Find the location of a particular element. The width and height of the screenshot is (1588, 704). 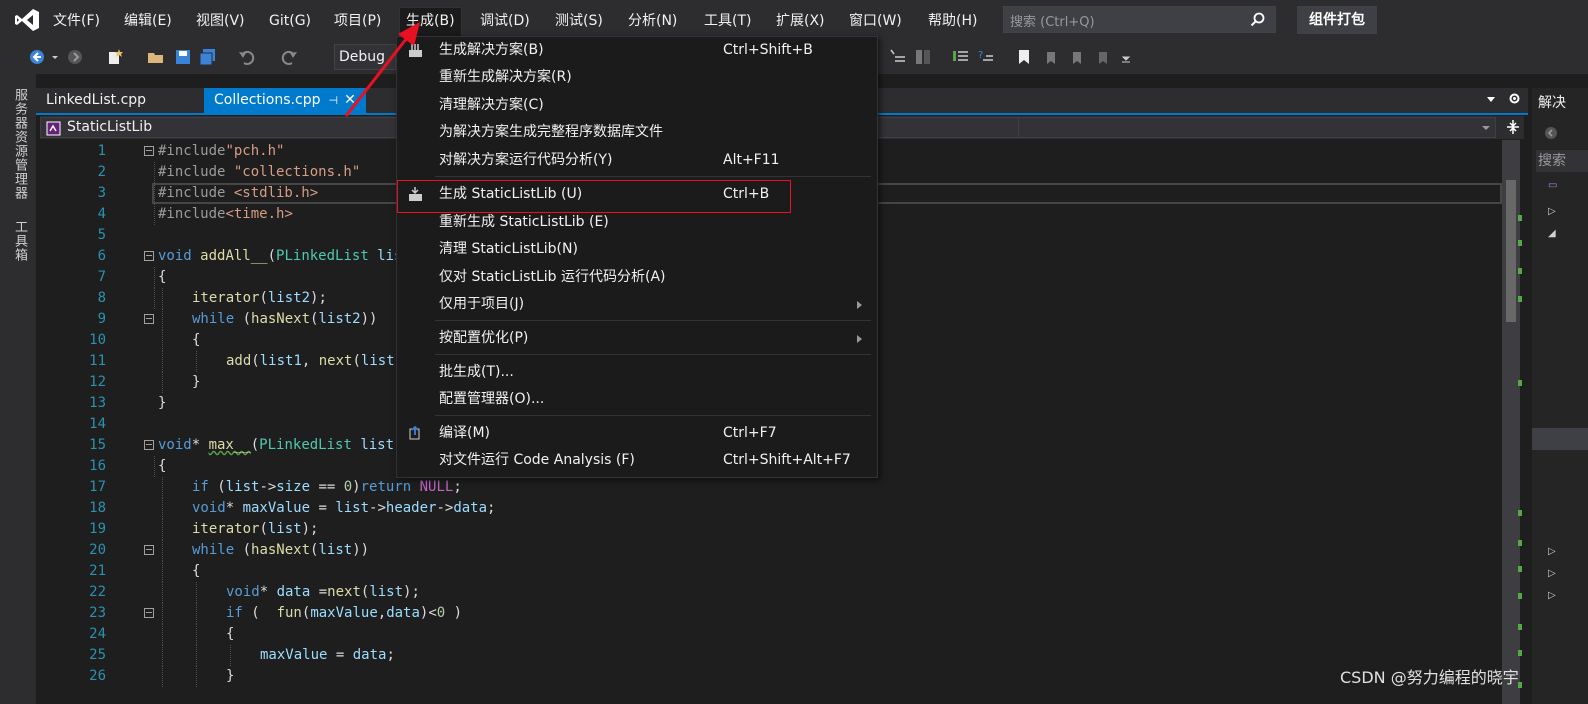

tab-list-dropdown-icon is located at coordinates (1491, 99).